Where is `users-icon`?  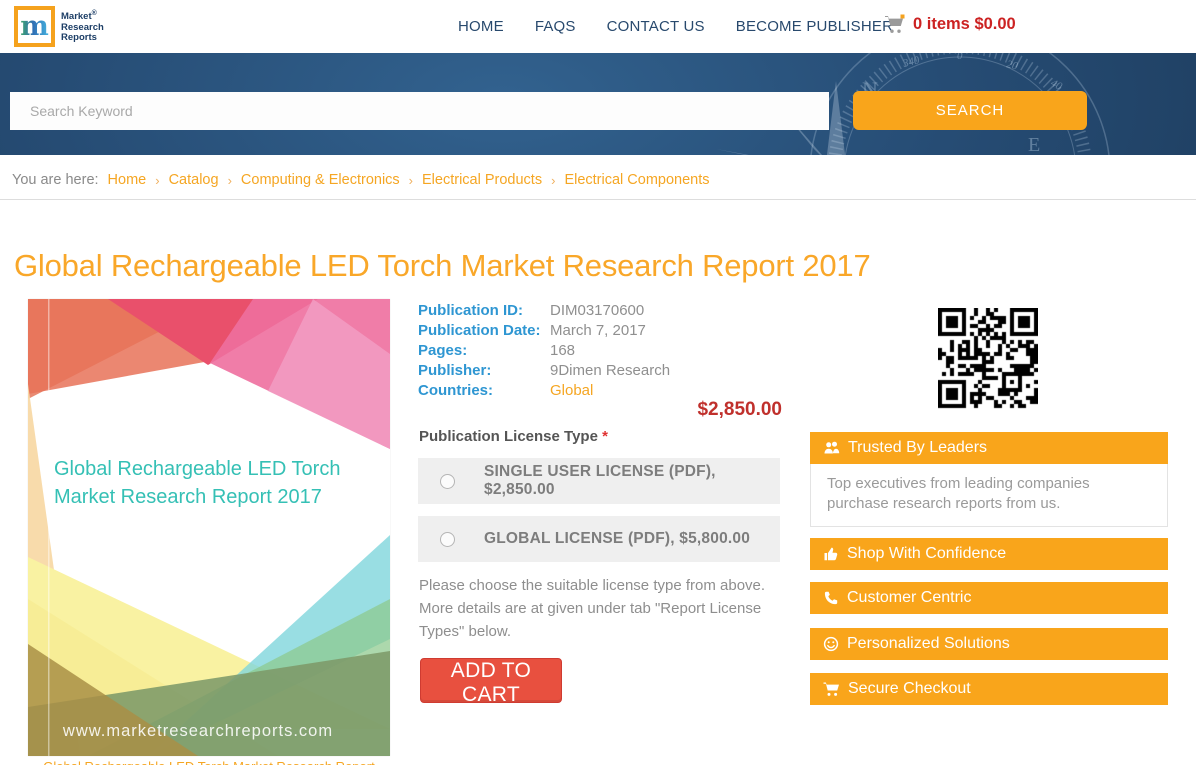
users-icon is located at coordinates (832, 447).